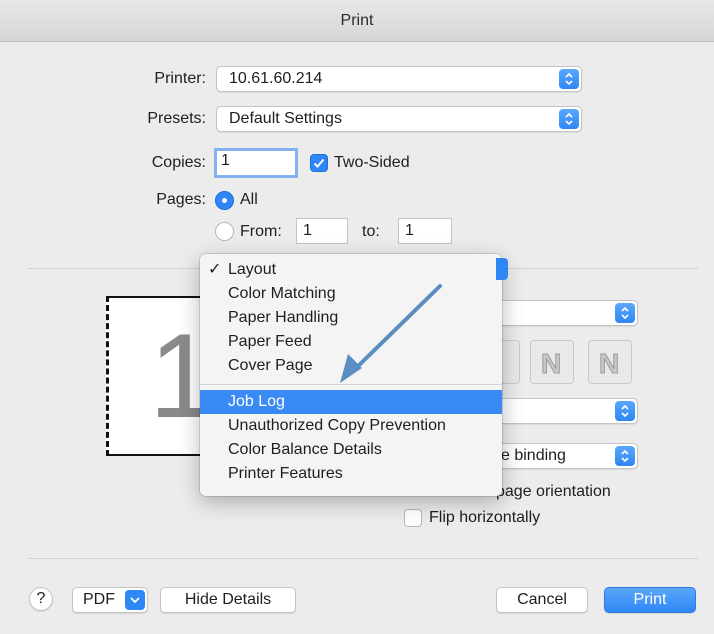  Describe the element at coordinates (650, 600) in the screenshot. I see `print-button: Print` at that location.